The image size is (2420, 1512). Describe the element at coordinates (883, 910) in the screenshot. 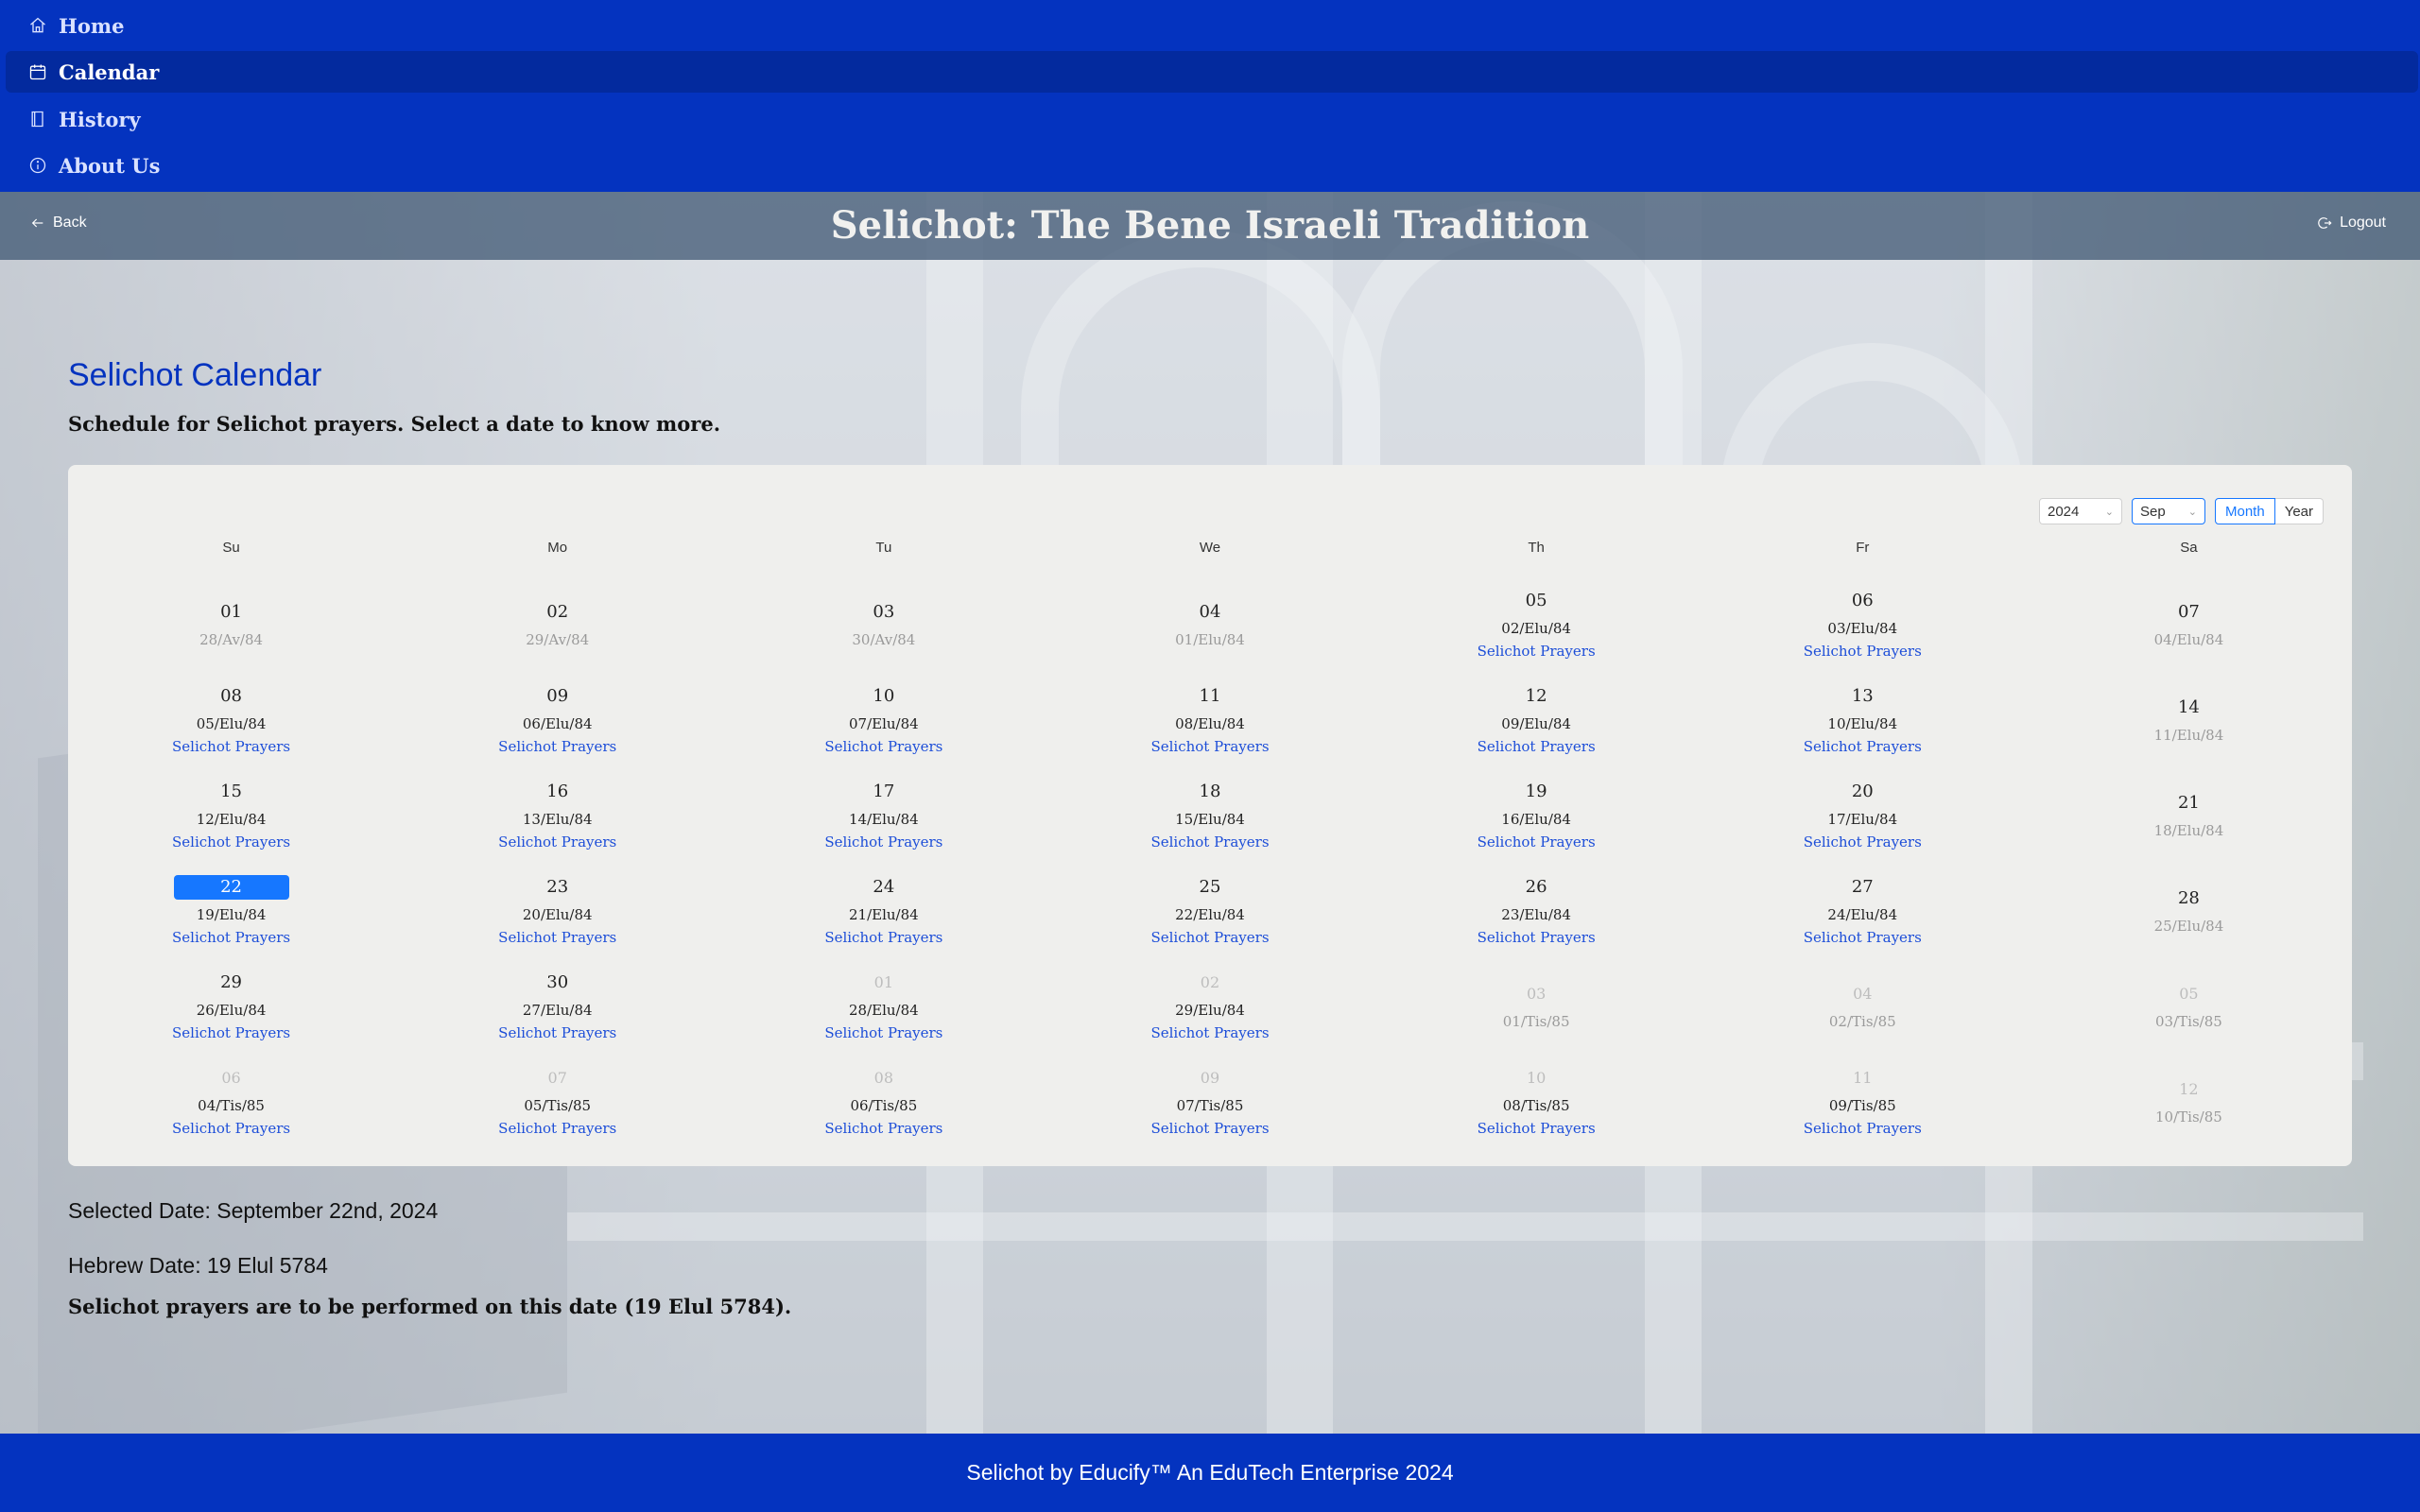

I see `calendar-day-cell: 24 21/Elu/84 Selichot Prayers` at that location.